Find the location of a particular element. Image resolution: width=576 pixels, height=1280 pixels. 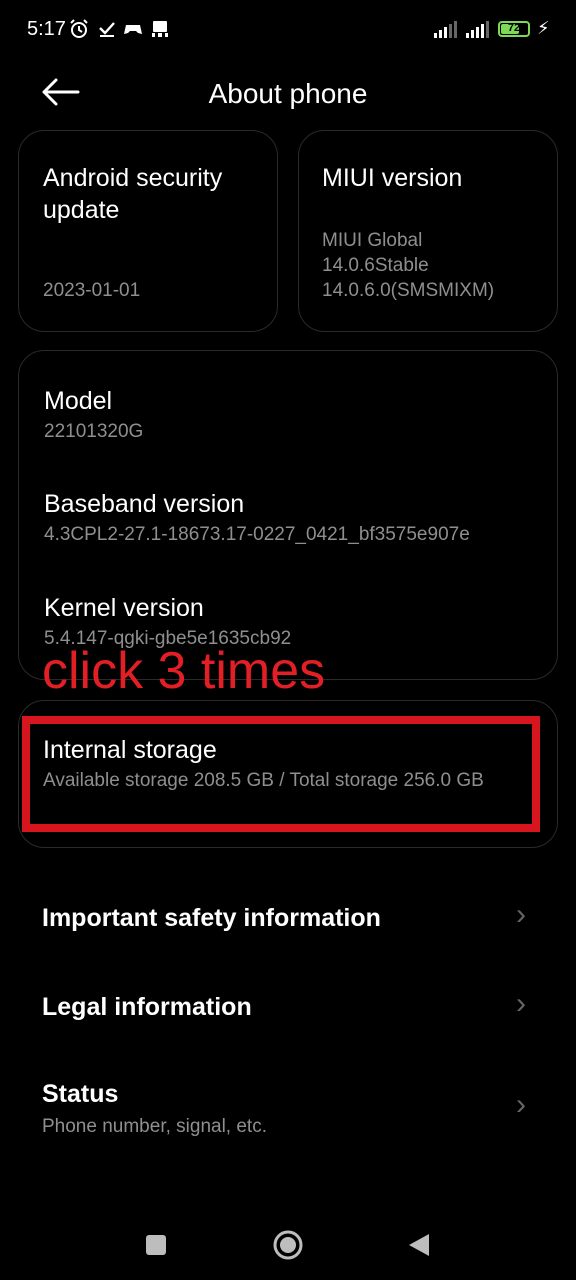

status-row: Status Phone number, signal, etc. › is located at coordinates (288, 1106).